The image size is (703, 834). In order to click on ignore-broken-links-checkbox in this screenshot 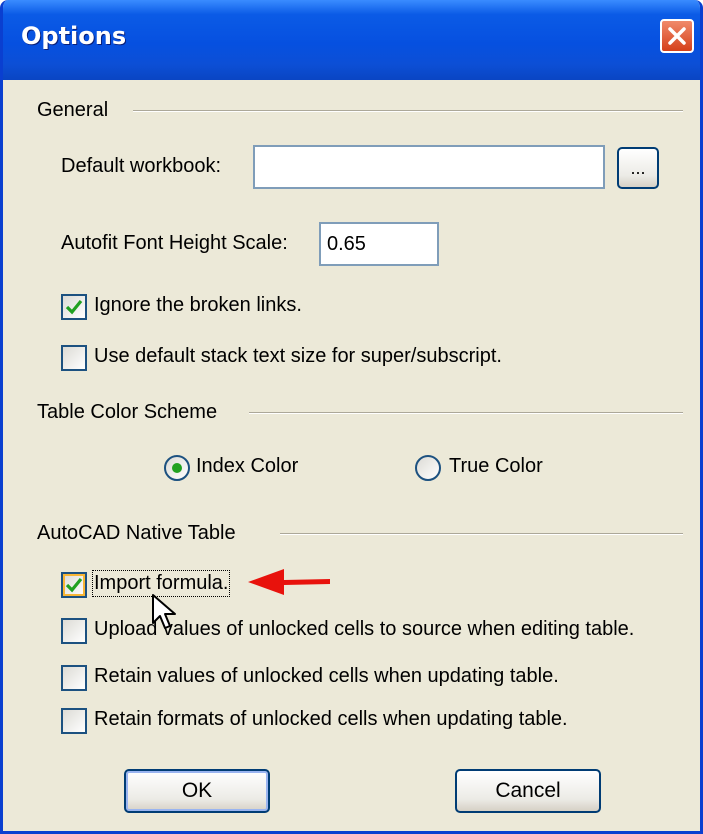, I will do `click(74, 307)`.